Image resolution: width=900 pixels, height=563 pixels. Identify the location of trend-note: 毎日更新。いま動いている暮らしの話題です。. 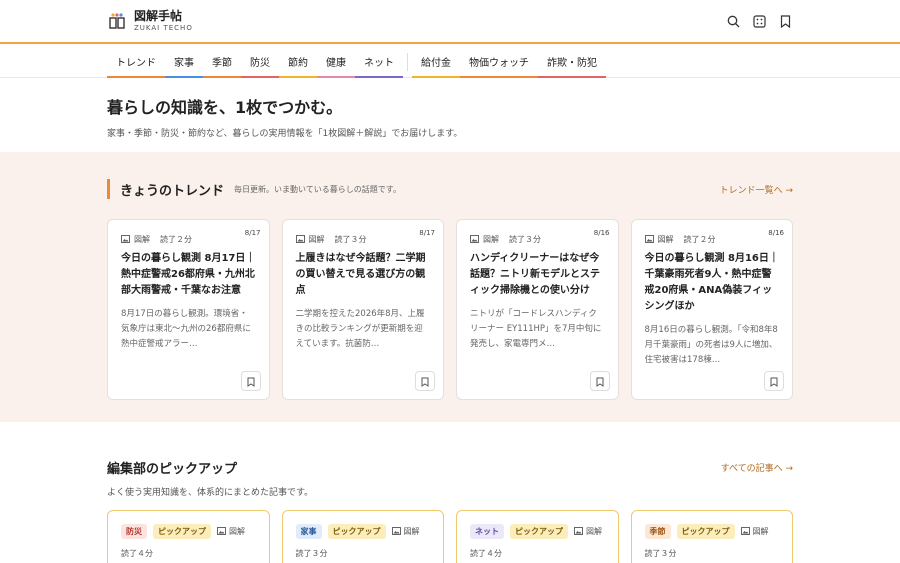
(317, 189).